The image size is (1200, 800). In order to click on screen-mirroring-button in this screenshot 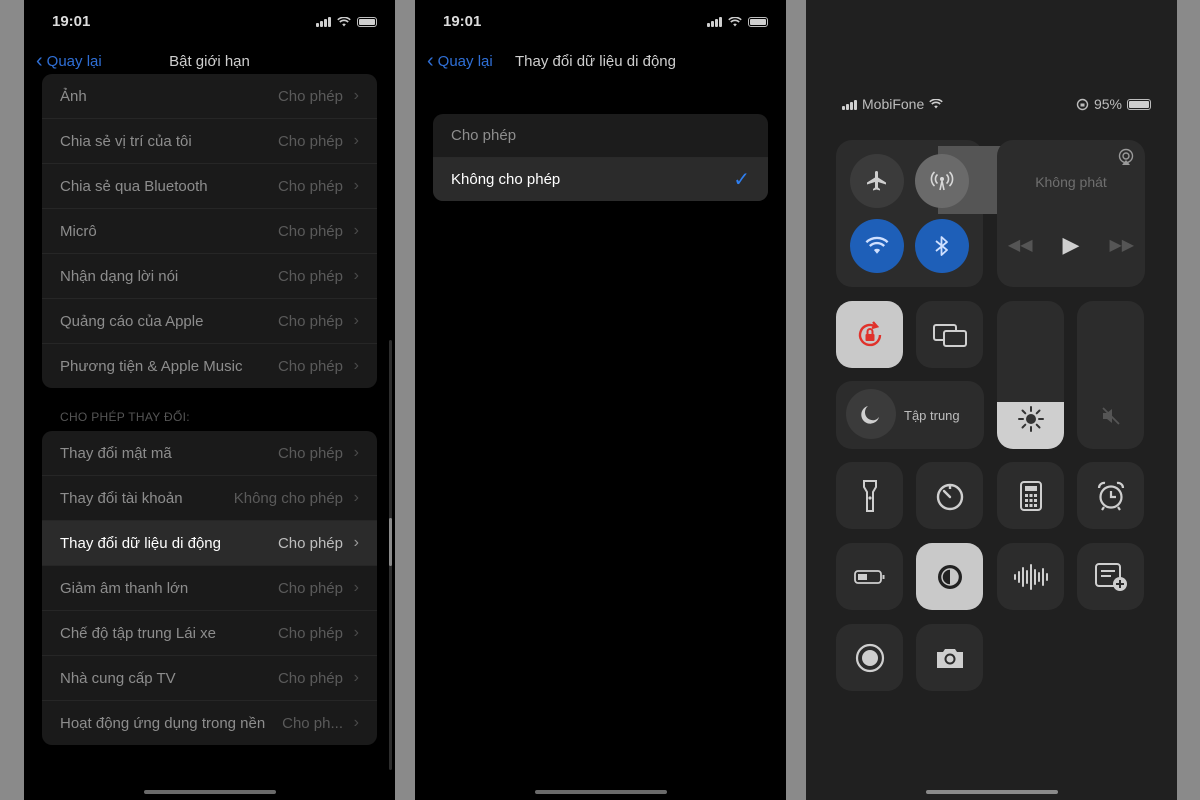, I will do `click(949, 334)`.